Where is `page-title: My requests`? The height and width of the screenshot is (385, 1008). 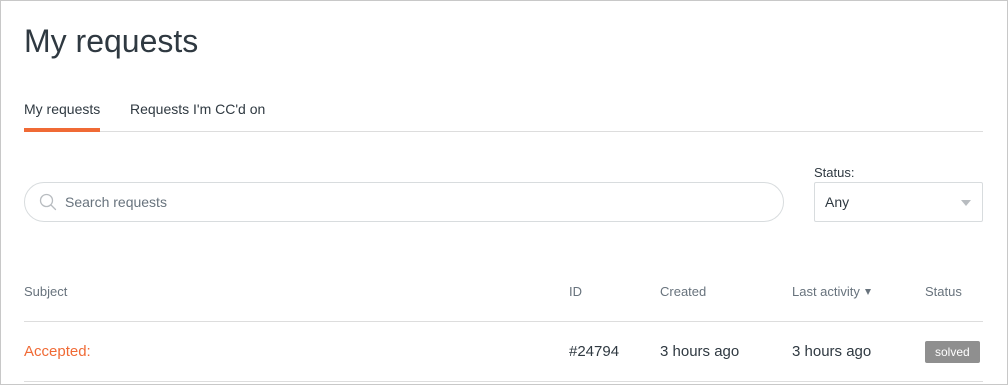 page-title: My requests is located at coordinates (111, 41).